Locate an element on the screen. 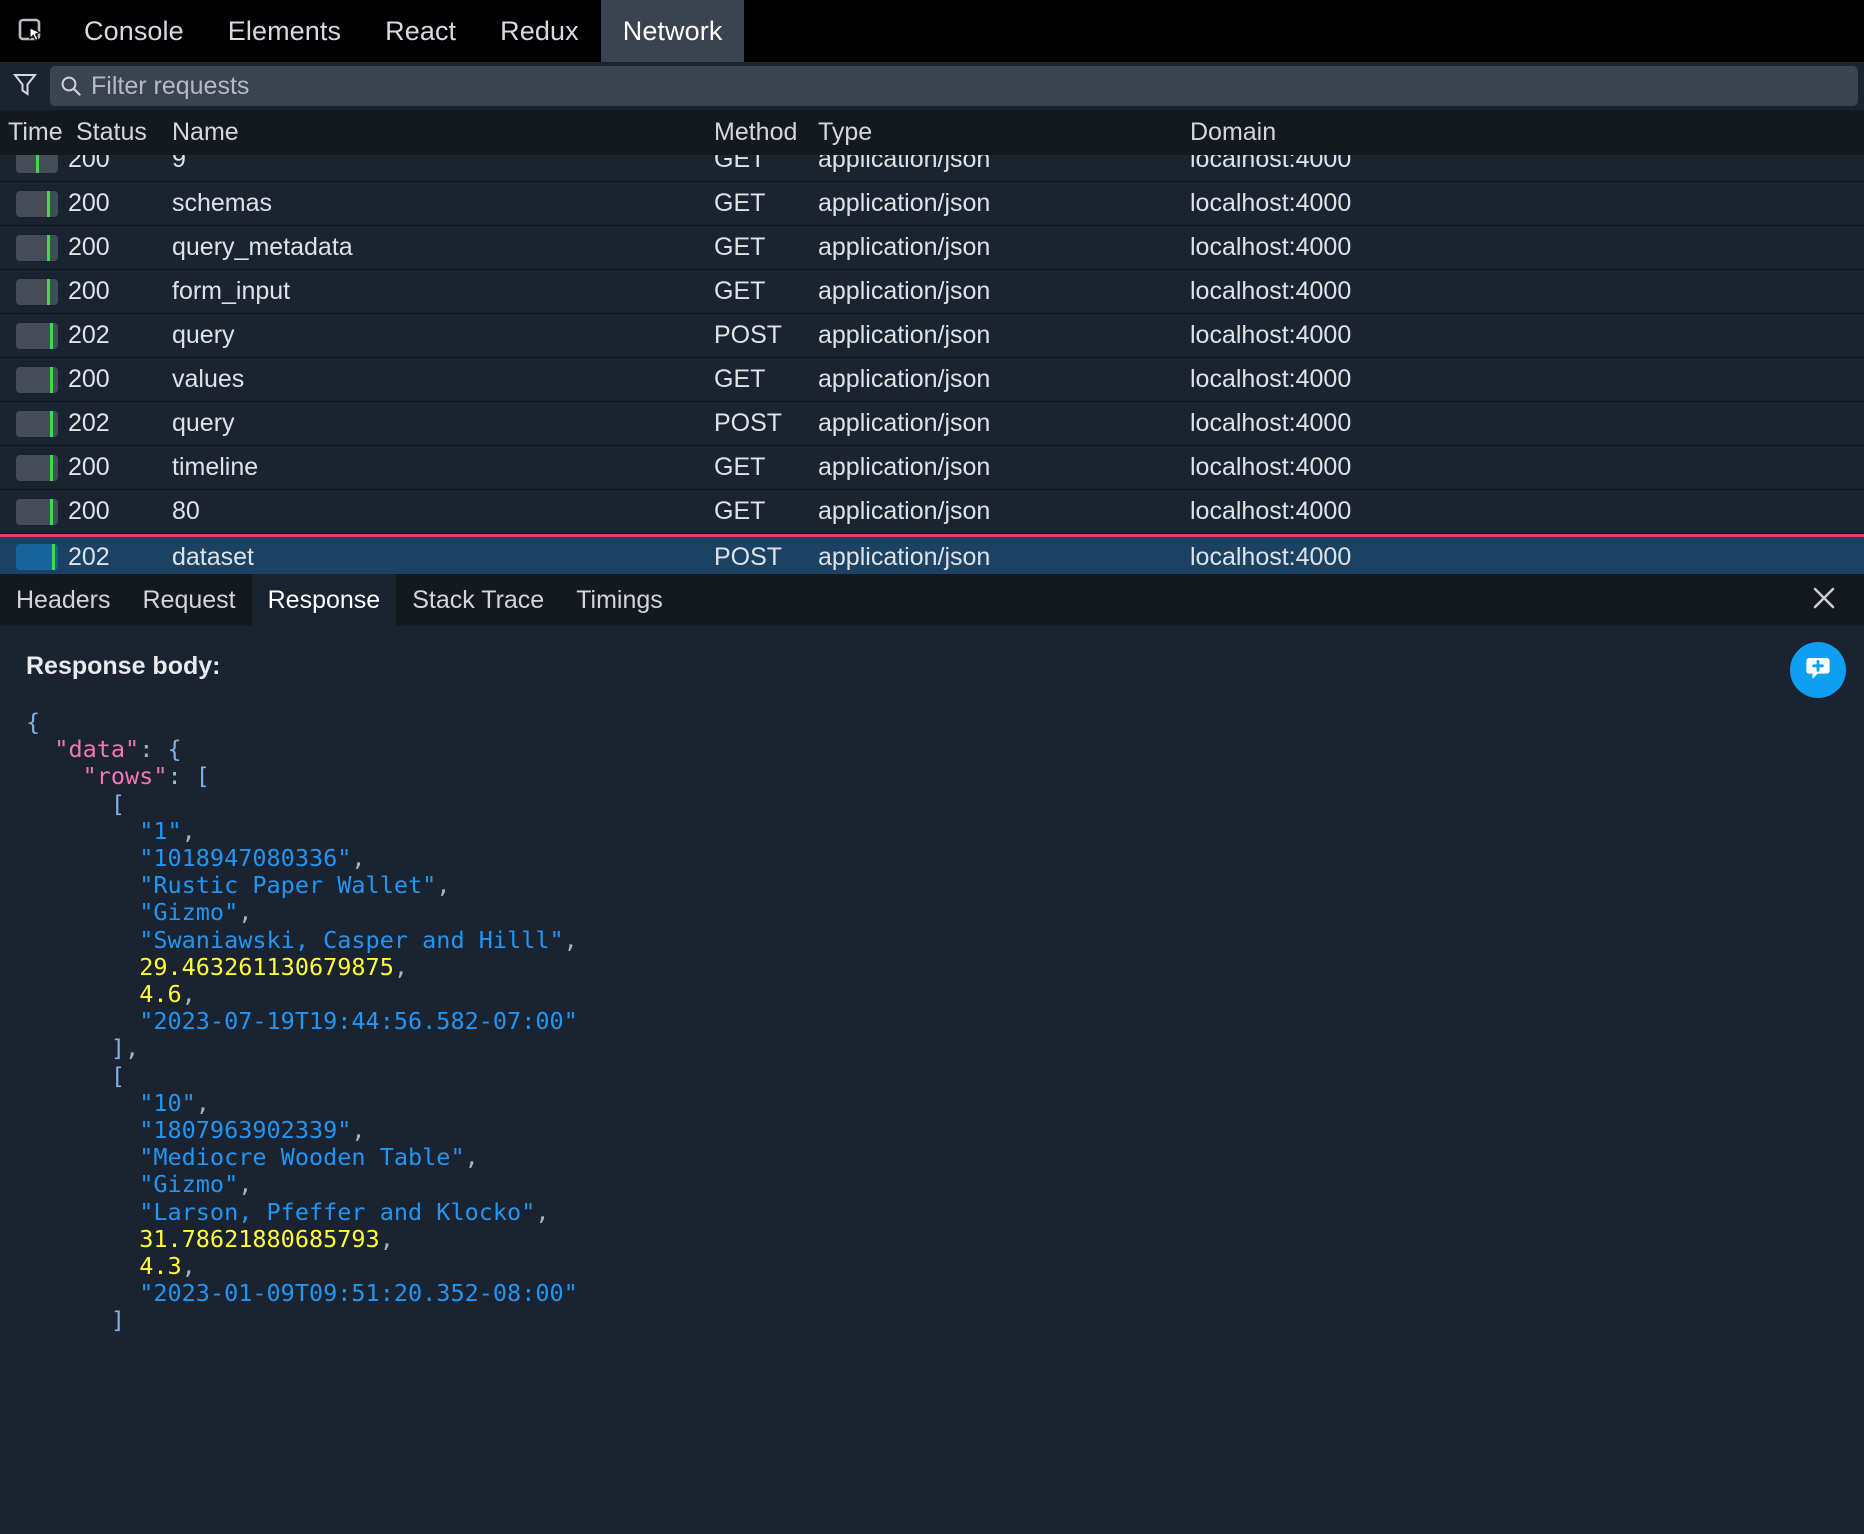  cell-name: form_input is located at coordinates (231, 291).